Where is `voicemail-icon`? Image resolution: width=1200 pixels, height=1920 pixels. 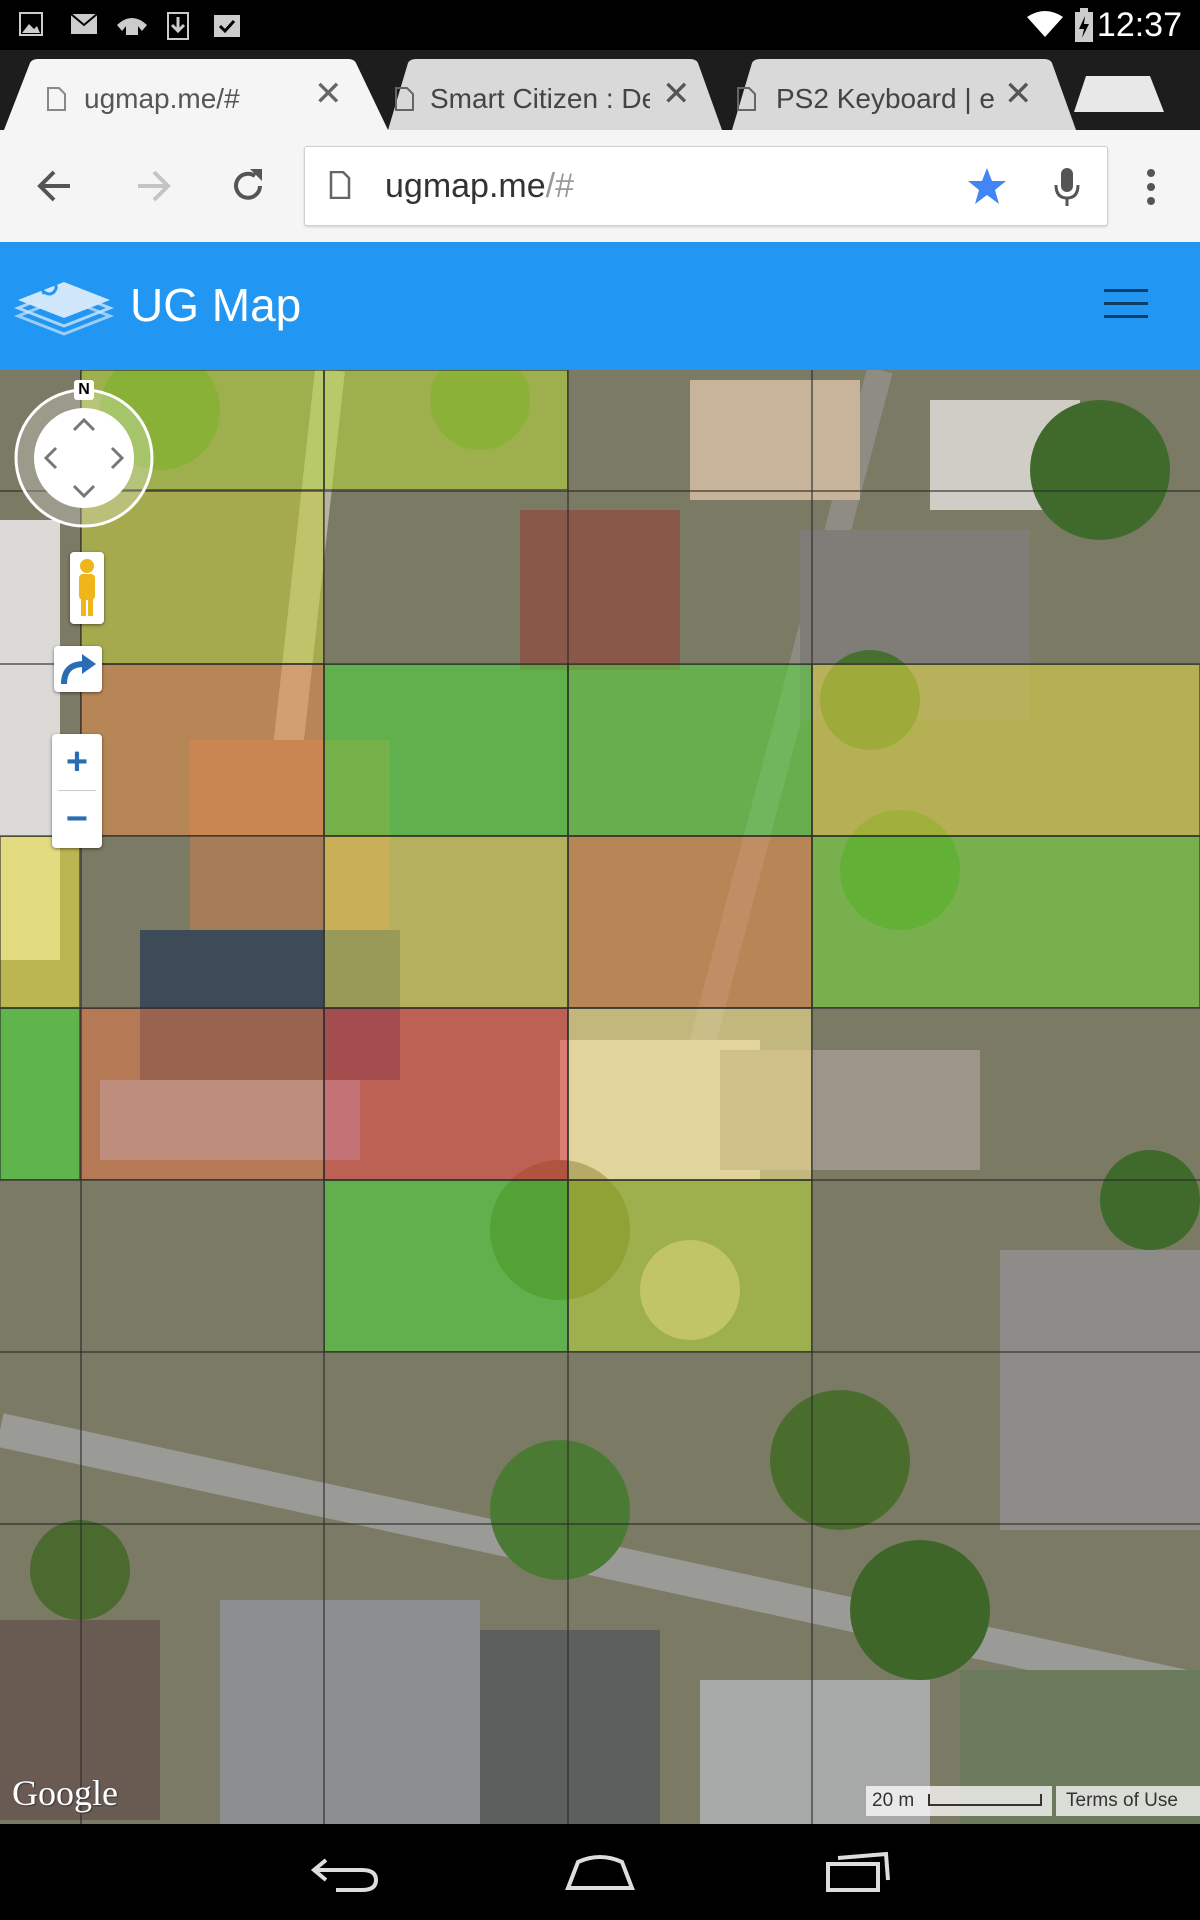
voicemail-icon is located at coordinates (132, 26).